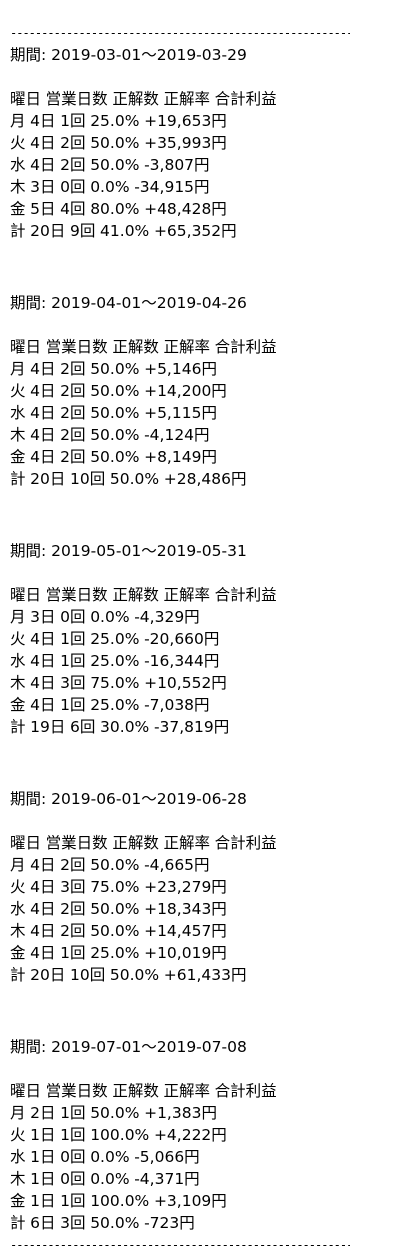  What do you see at coordinates (73, 1157) in the screenshot?
I see `table-cell: 0回` at bounding box center [73, 1157].